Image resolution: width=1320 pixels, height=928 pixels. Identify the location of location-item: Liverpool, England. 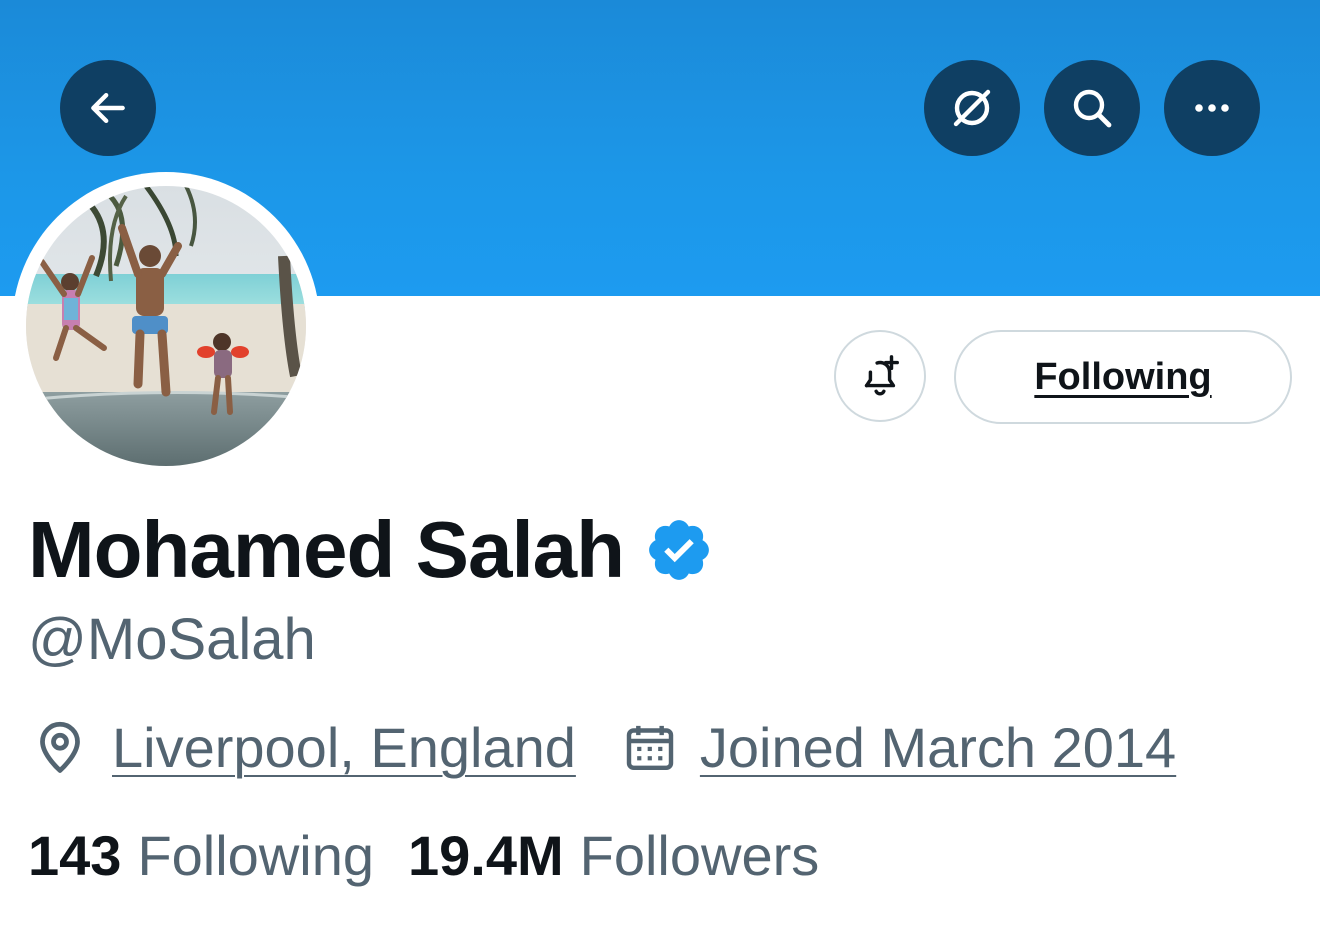
(303, 748).